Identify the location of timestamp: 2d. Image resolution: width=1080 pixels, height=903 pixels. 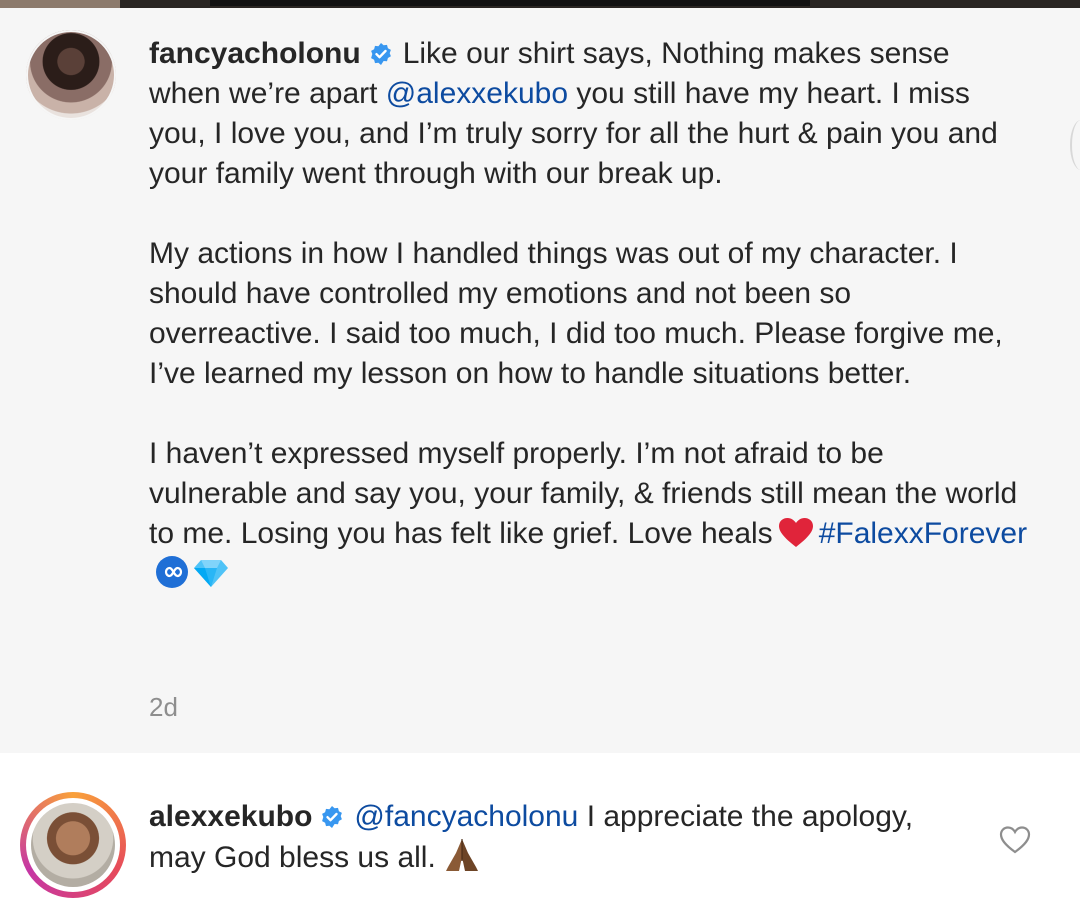
(163, 707).